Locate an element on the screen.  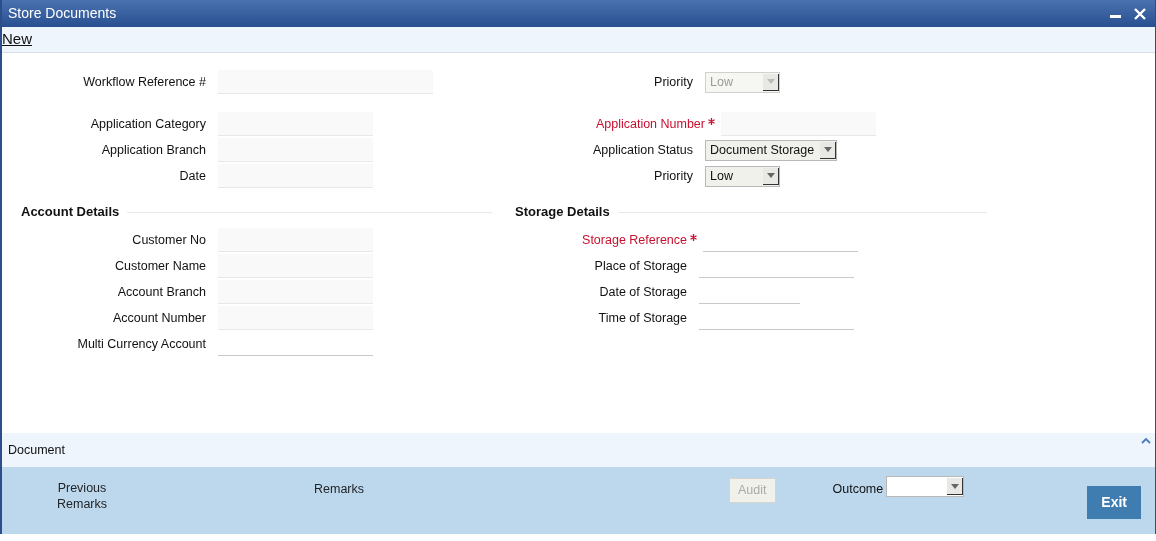
remarks-link: Remarks is located at coordinates (340, 489).